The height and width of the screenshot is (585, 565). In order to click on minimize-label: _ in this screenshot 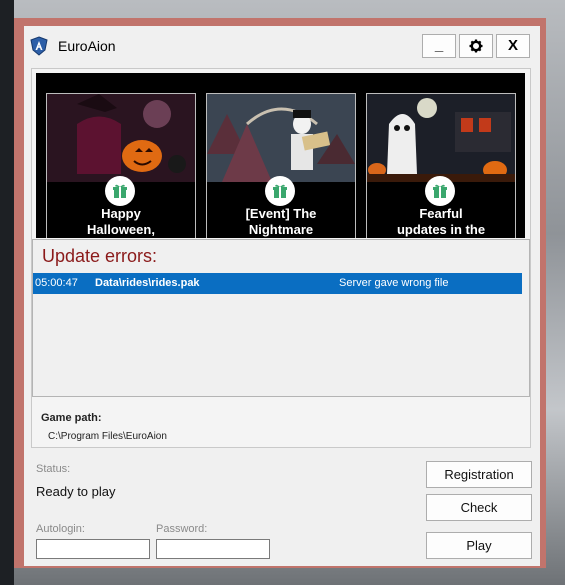, I will do `click(439, 45)`.